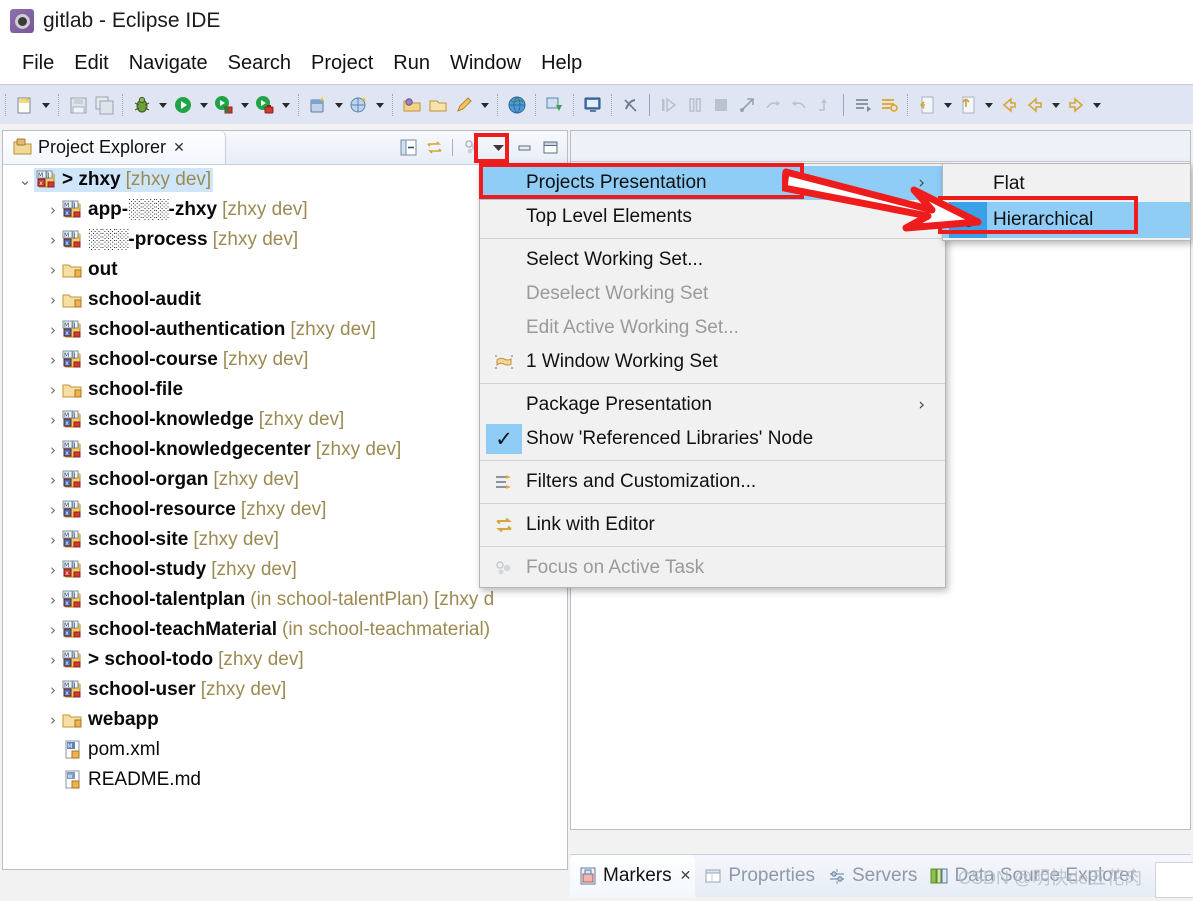  I want to click on menu-edit: Edit, so click(91, 63).